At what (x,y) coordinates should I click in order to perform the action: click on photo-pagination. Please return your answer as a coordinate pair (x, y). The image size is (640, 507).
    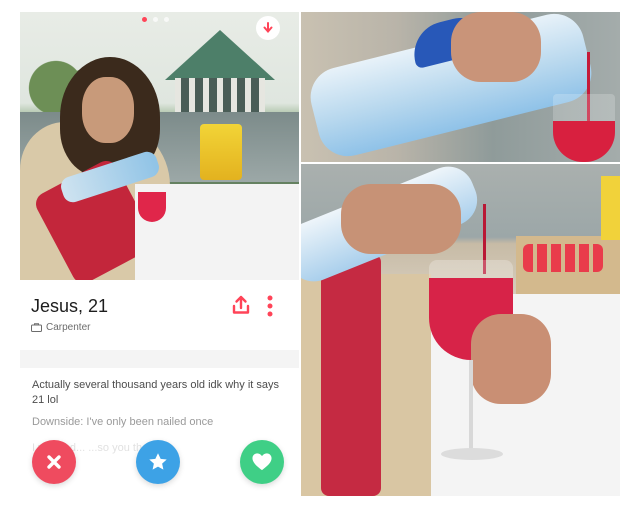
    Looking at the image, I should click on (155, 19).